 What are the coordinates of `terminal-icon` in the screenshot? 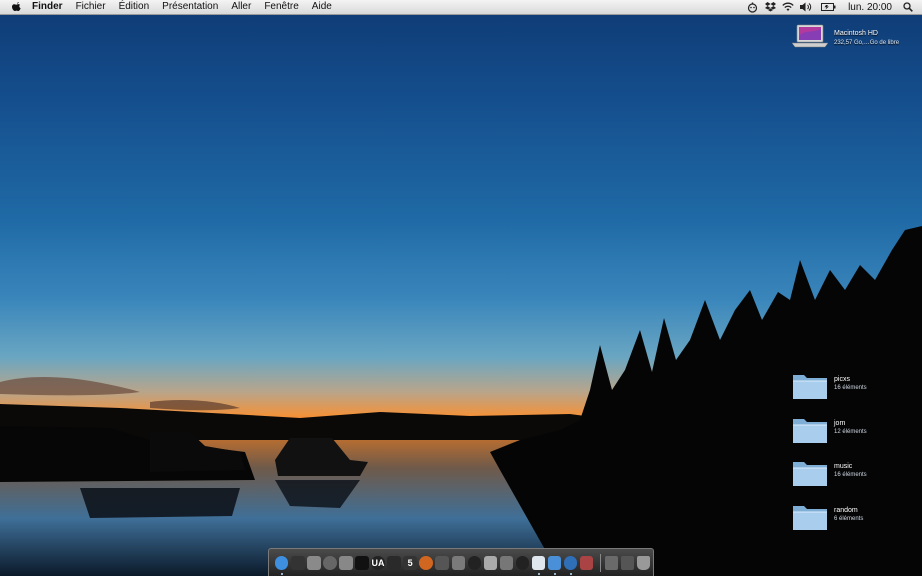 It's located at (362, 562).